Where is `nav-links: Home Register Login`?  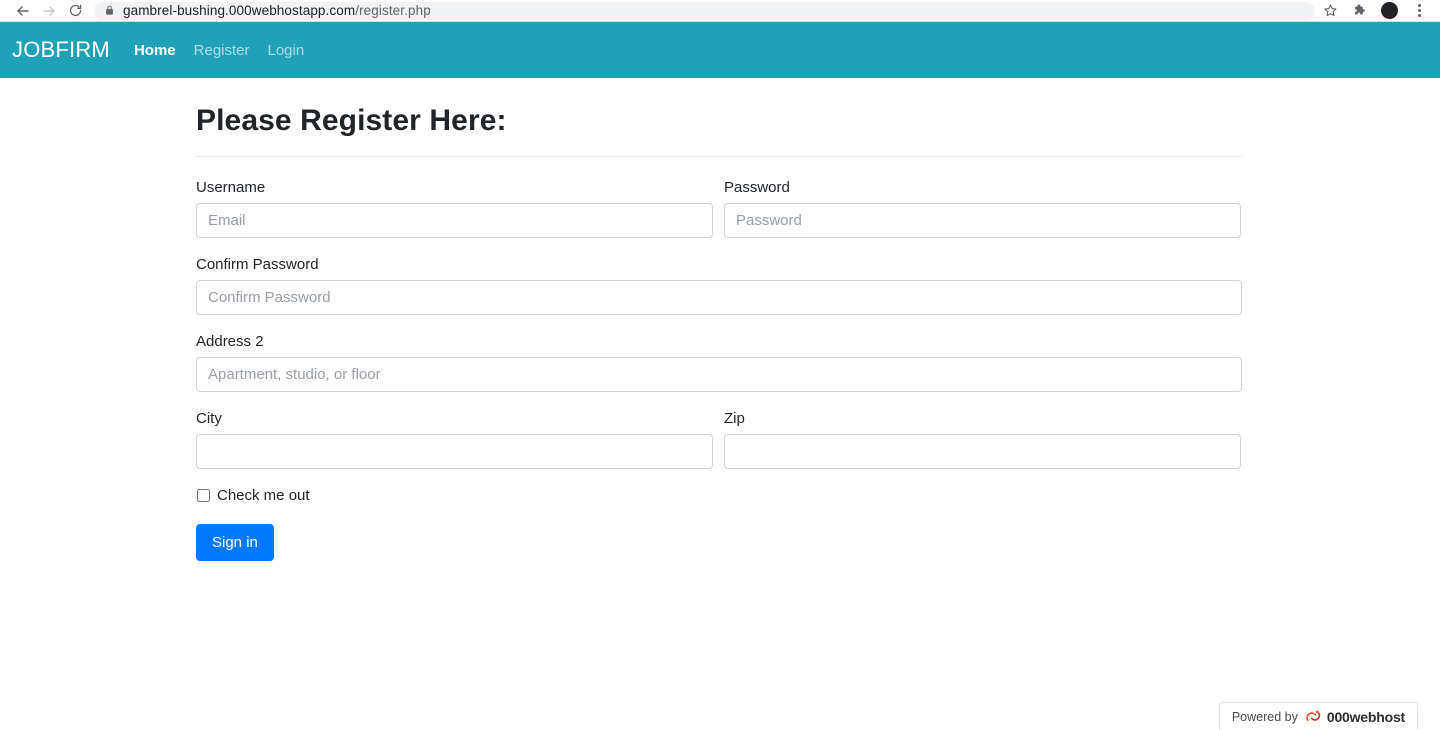 nav-links: Home Register Login is located at coordinates (219, 50).